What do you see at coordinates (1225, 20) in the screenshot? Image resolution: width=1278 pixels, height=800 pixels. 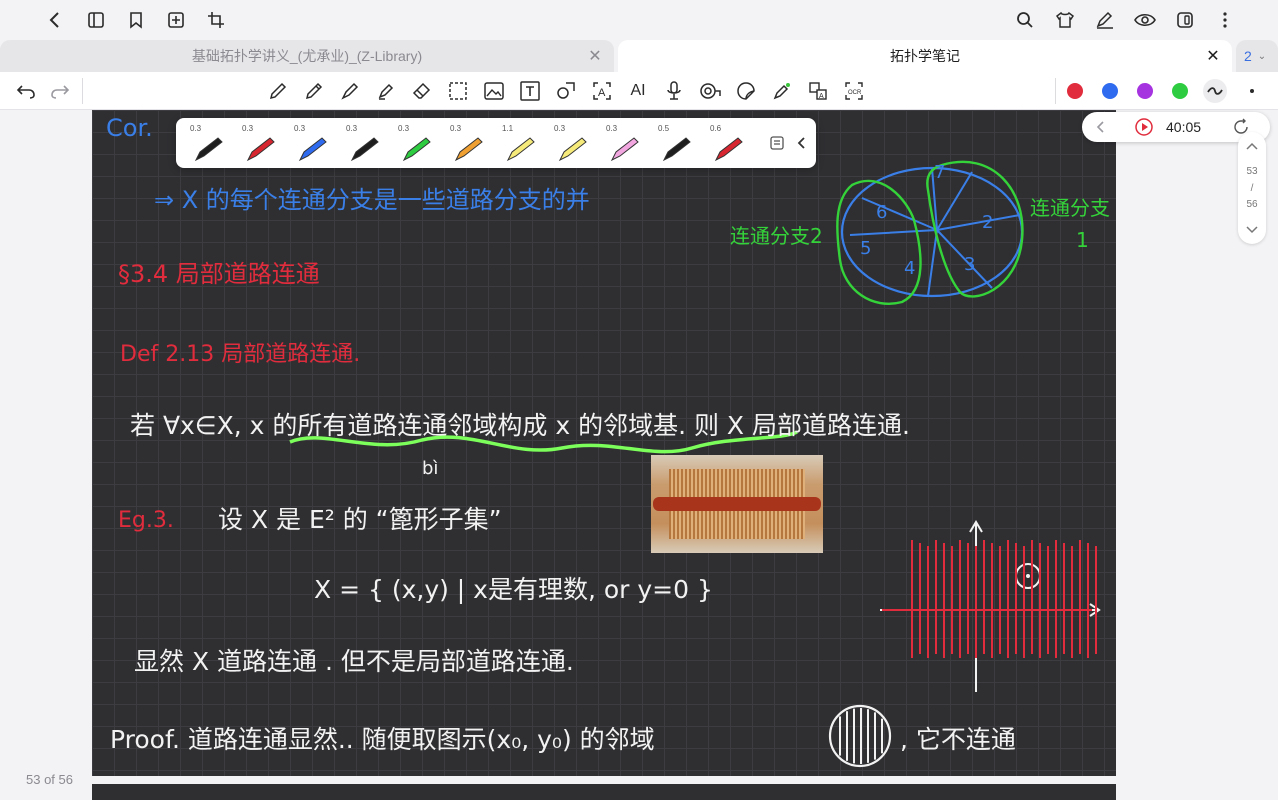 I see `more-icon` at bounding box center [1225, 20].